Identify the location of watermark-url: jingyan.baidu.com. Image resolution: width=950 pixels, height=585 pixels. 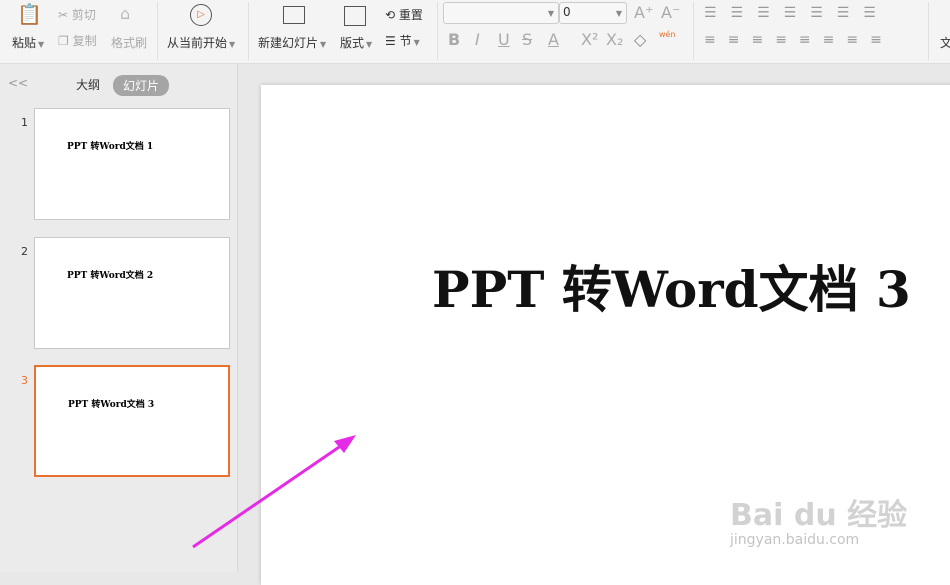
(795, 540).